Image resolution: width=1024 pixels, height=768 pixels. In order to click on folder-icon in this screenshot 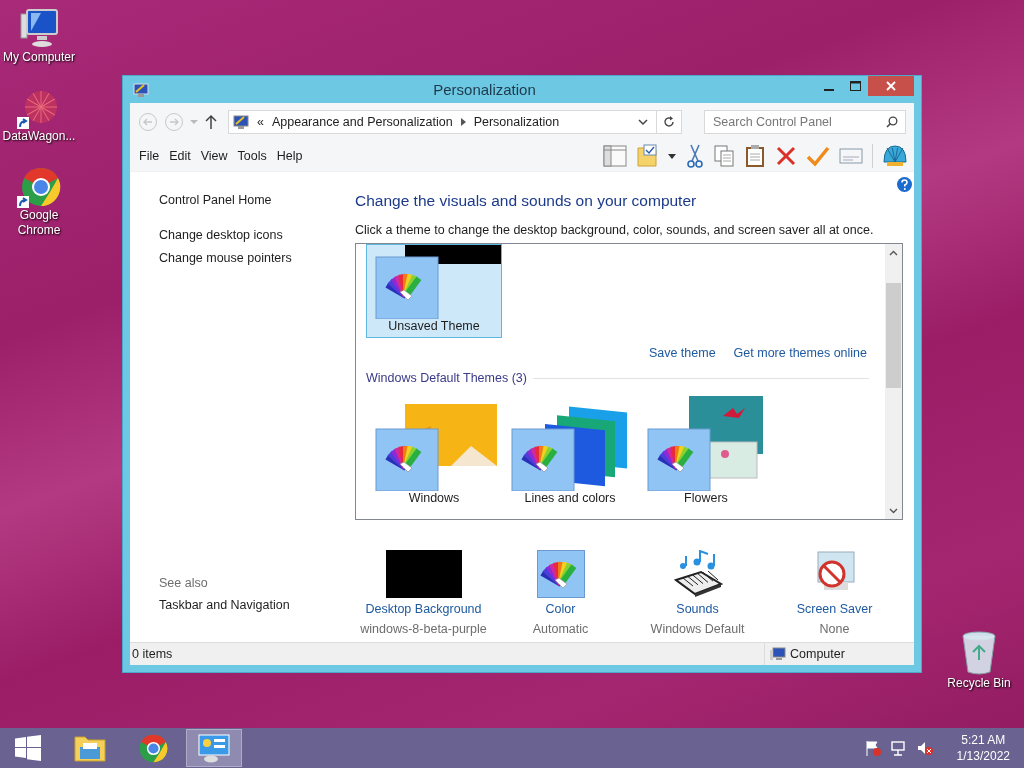, I will do `click(90, 748)`.